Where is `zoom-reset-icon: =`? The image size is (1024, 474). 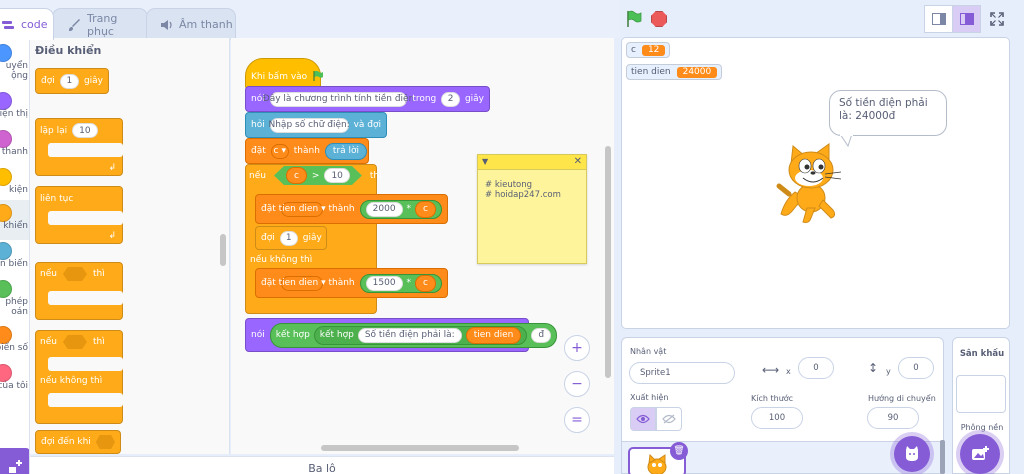 zoom-reset-icon: = is located at coordinates (577, 420).